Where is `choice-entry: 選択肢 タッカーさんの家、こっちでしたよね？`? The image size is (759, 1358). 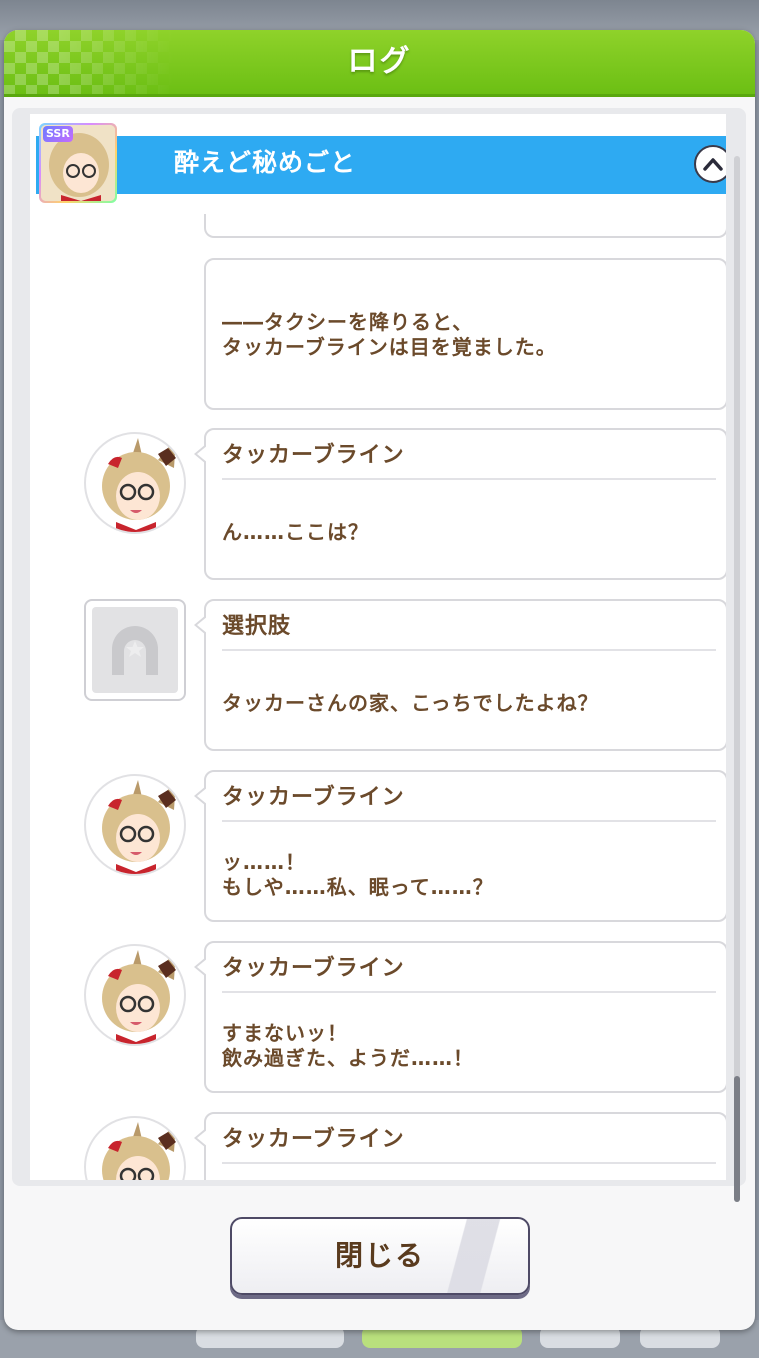
choice-entry: 選択肢 タッカーさんの家、こっちでしたよね？ is located at coordinates (460, 675).